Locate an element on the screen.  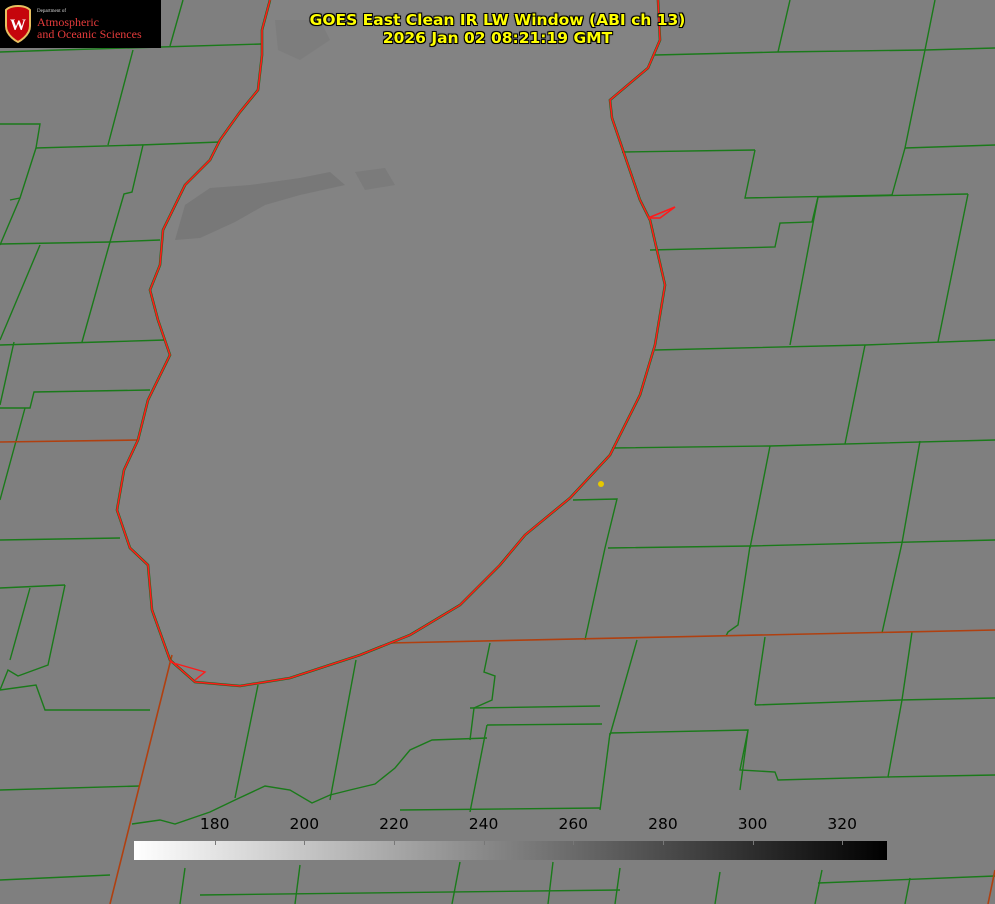
svg-text: W is located at coordinates (18, 25).